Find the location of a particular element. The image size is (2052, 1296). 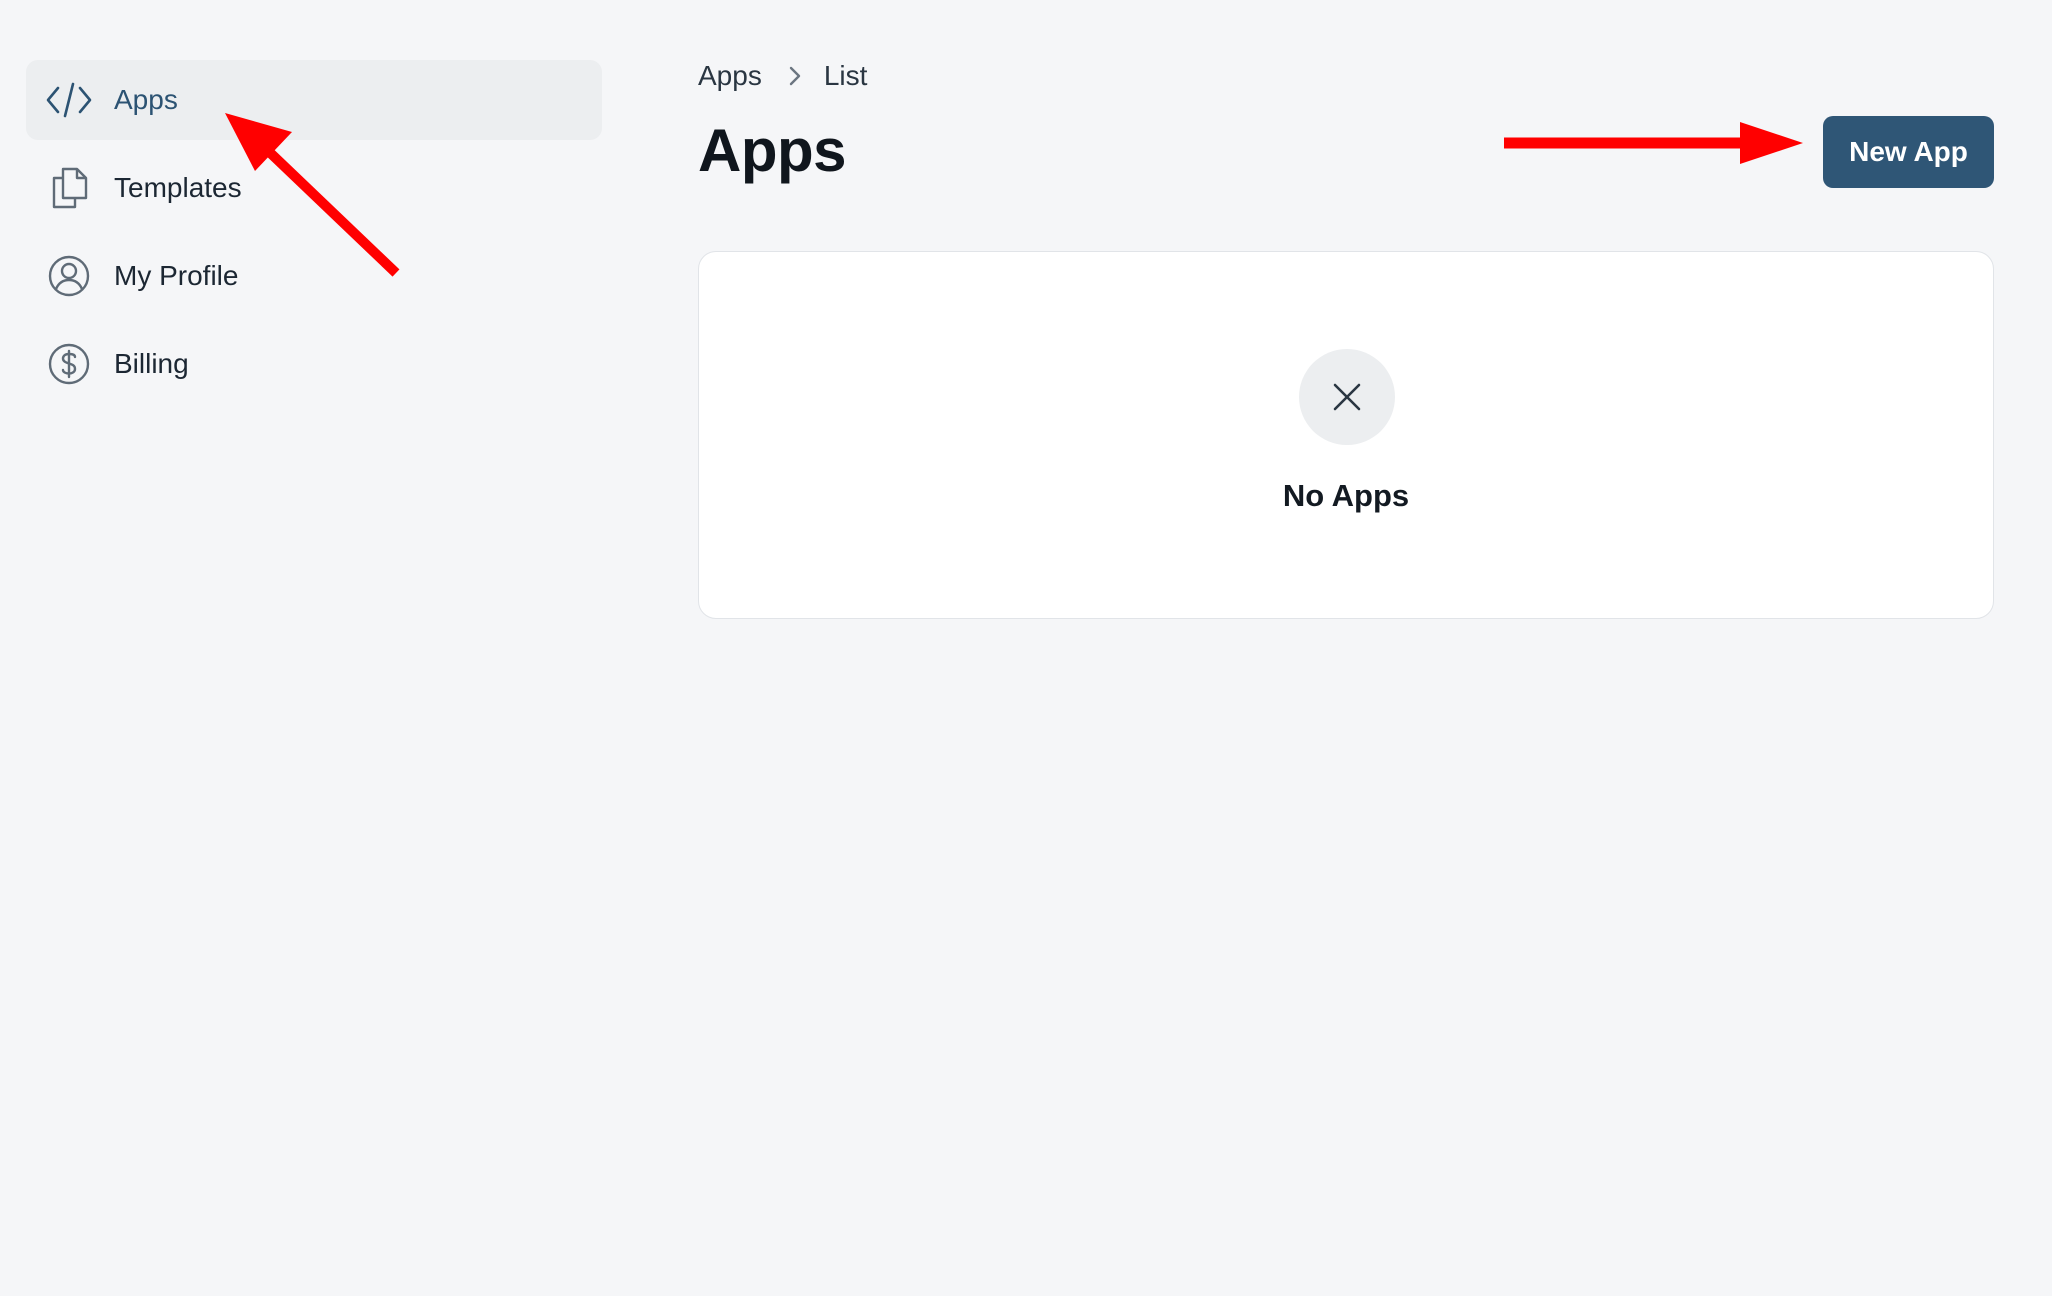

new-app-button: New App is located at coordinates (1908, 152).